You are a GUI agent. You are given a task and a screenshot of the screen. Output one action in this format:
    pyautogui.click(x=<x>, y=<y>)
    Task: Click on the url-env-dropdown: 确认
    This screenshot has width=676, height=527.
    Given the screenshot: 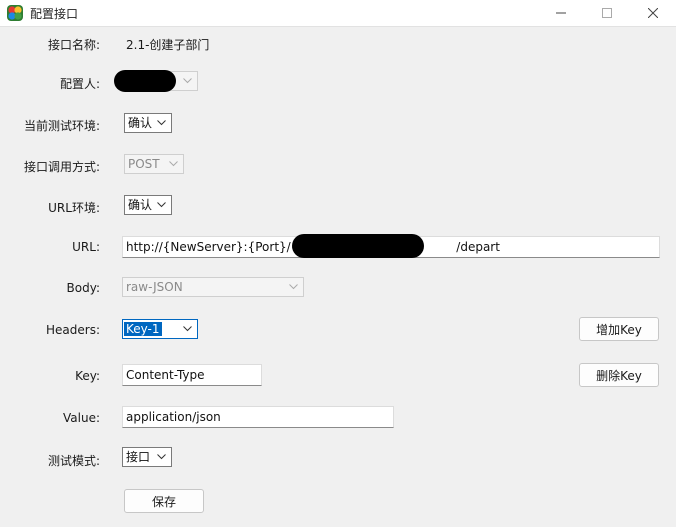 What is the action you would take?
    pyautogui.click(x=148, y=205)
    